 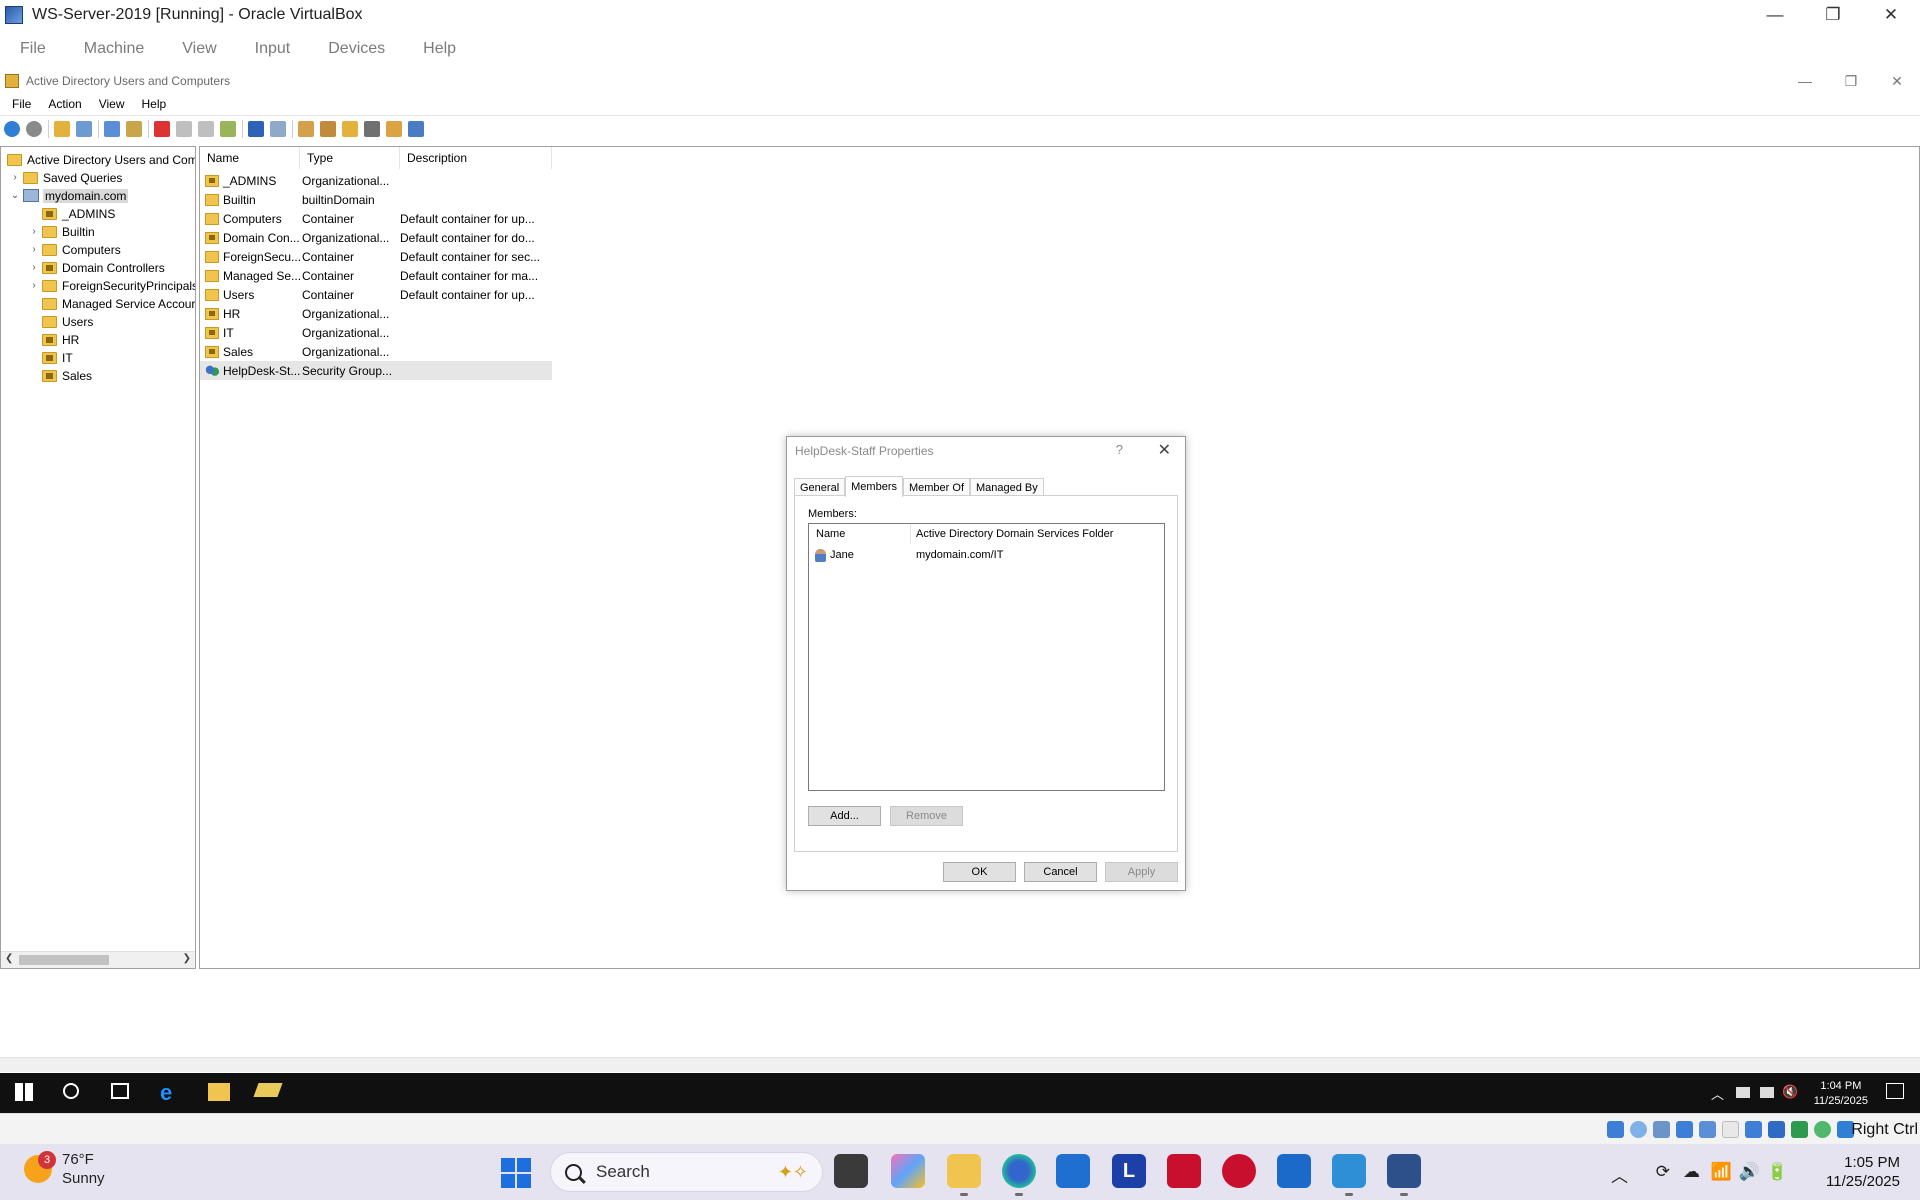 What do you see at coordinates (1129, 1171) in the screenshot?
I see `l-app-icon: L` at bounding box center [1129, 1171].